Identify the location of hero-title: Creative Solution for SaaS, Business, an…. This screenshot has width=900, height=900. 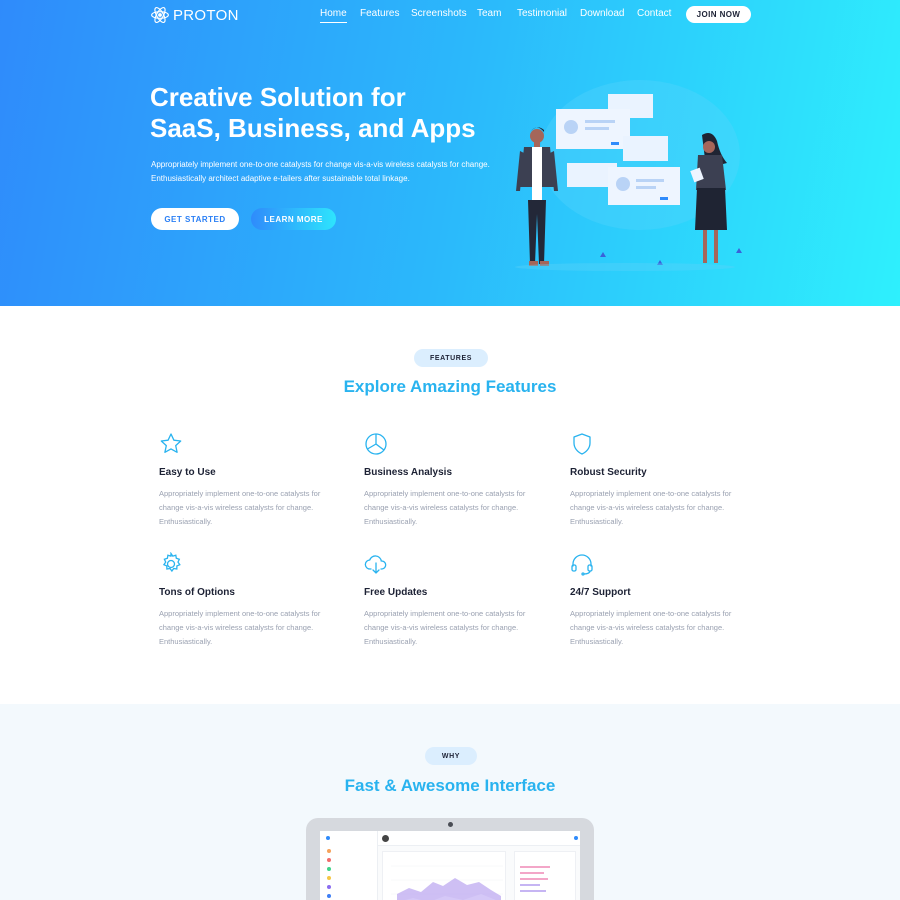
(330, 113).